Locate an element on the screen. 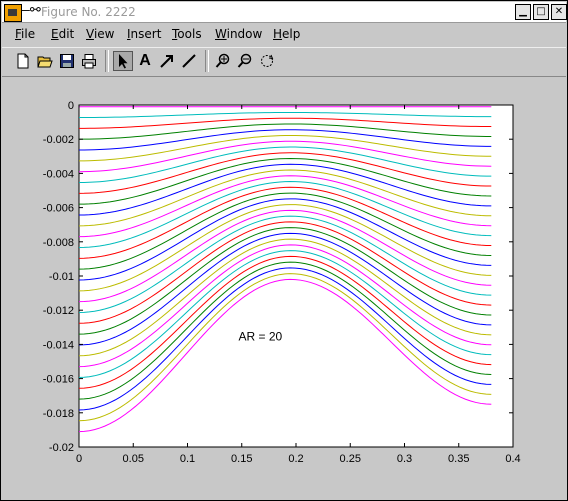  window-menu-glyph: —⚯ is located at coordinates (31, 10).